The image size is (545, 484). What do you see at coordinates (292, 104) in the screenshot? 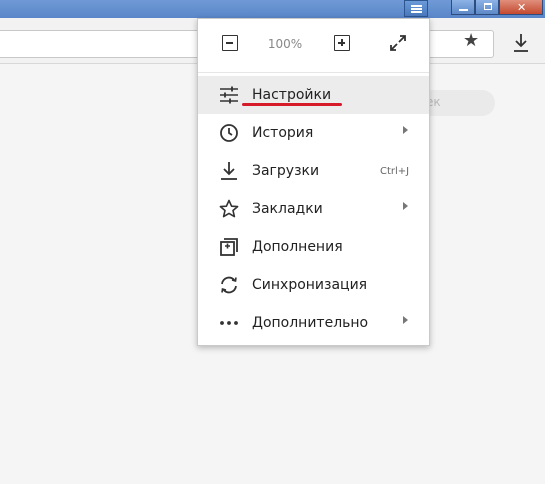
I see `settings-highlight` at bounding box center [292, 104].